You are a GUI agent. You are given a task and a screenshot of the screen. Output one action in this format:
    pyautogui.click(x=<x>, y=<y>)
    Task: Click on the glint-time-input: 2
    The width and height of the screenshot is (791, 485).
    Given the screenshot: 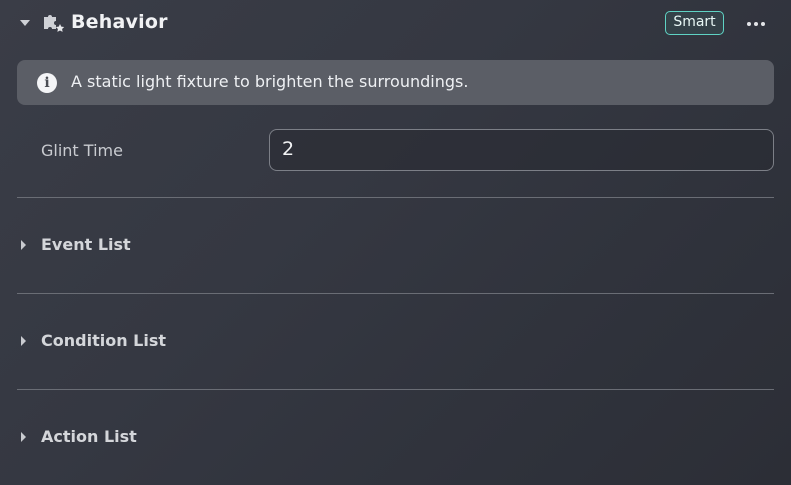 What is the action you would take?
    pyautogui.click(x=521, y=150)
    